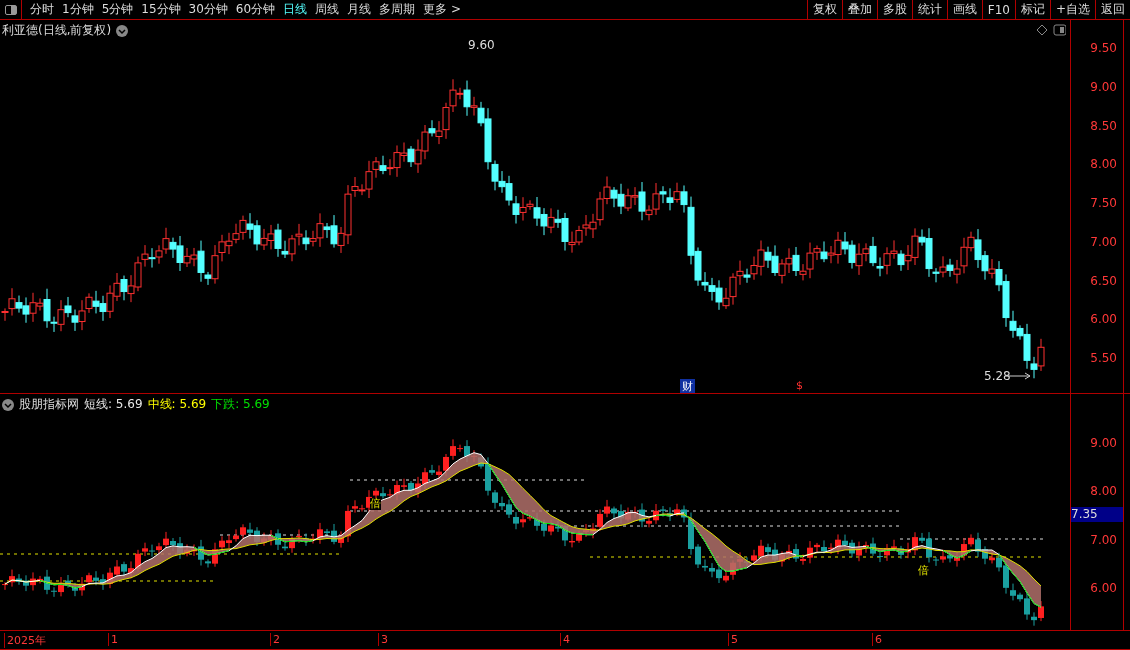 This screenshot has height=650, width=1130. I want to click on price-tick: 7.00, so click(1103, 241).